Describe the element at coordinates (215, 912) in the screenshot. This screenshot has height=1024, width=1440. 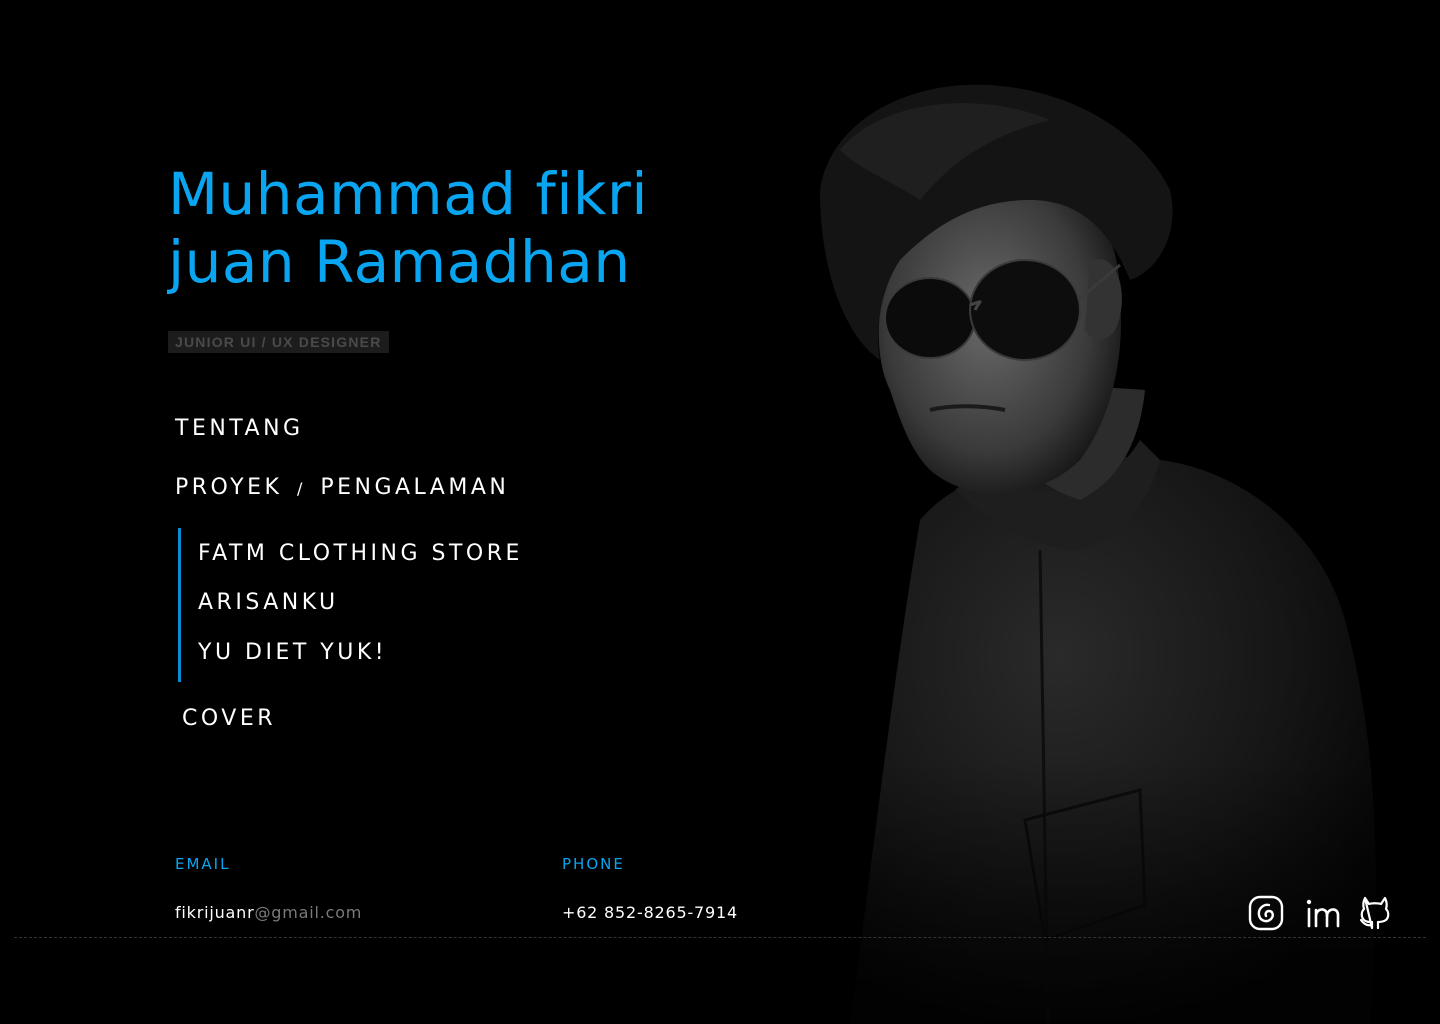
I see `email-user: fikrijuanr` at that location.